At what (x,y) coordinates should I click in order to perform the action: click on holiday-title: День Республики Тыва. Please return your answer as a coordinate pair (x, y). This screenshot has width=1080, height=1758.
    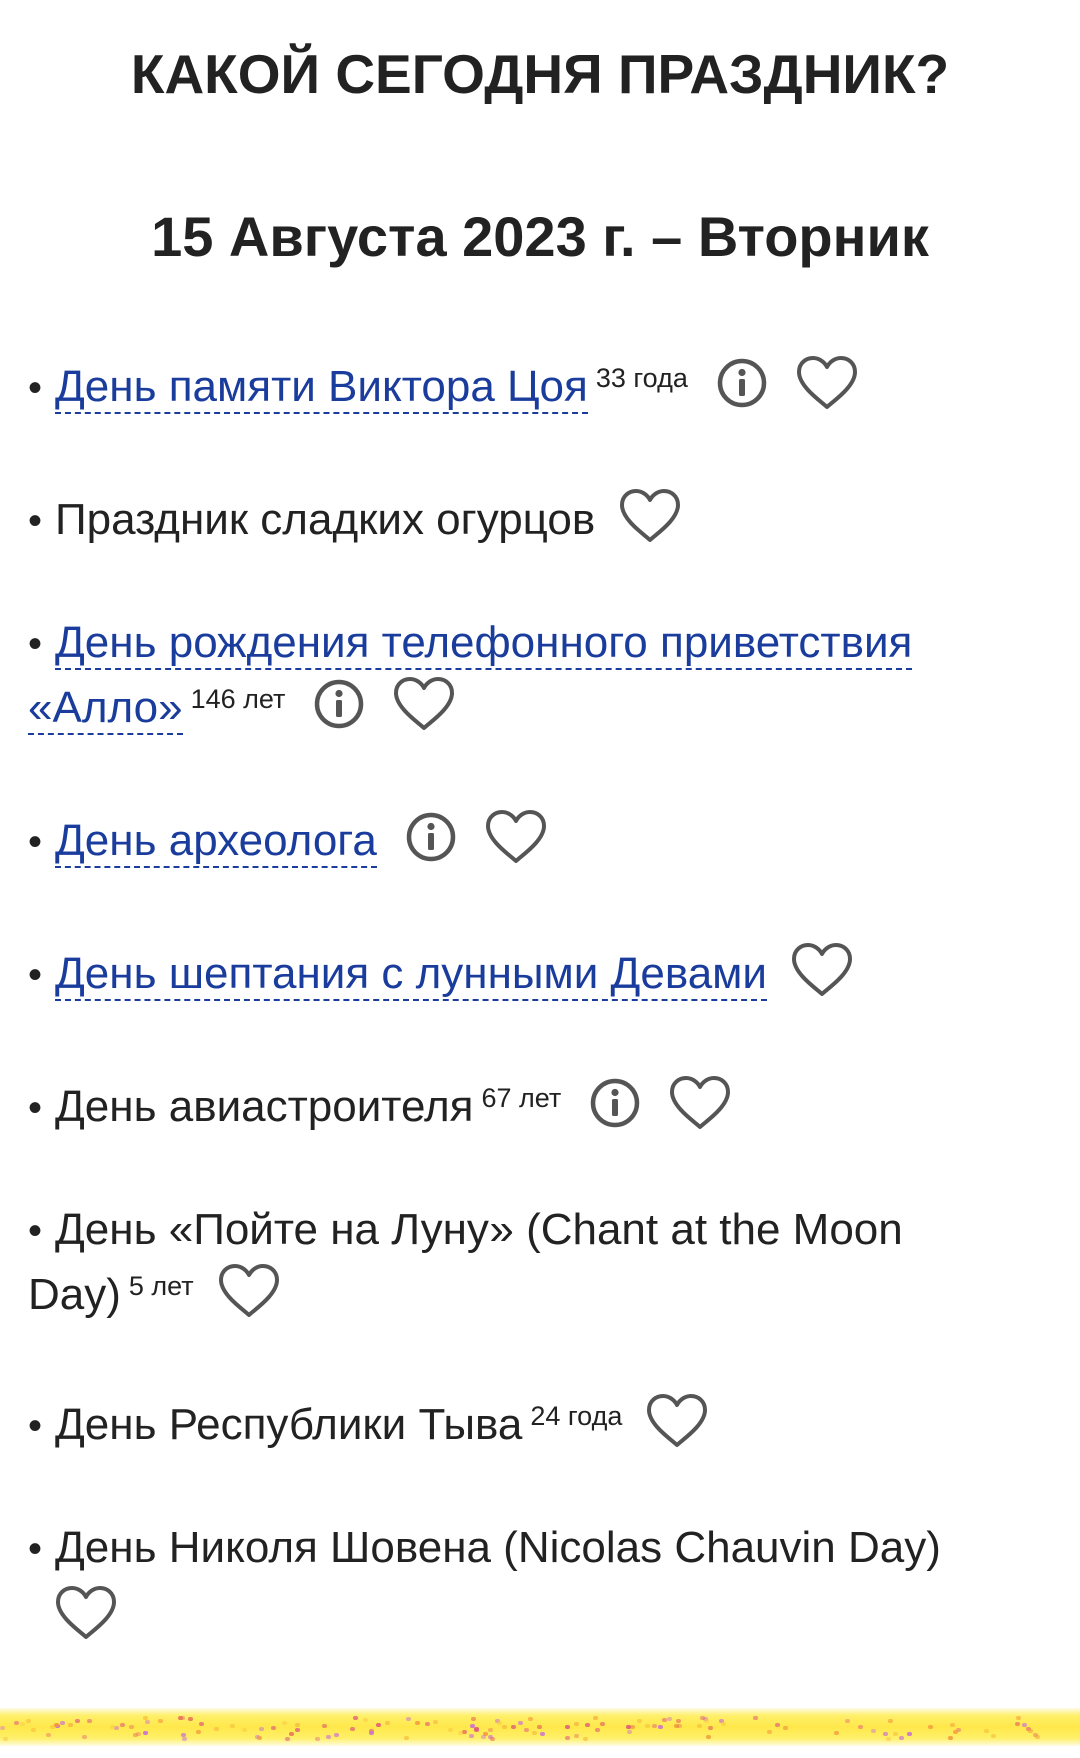
    Looking at the image, I should click on (289, 1424).